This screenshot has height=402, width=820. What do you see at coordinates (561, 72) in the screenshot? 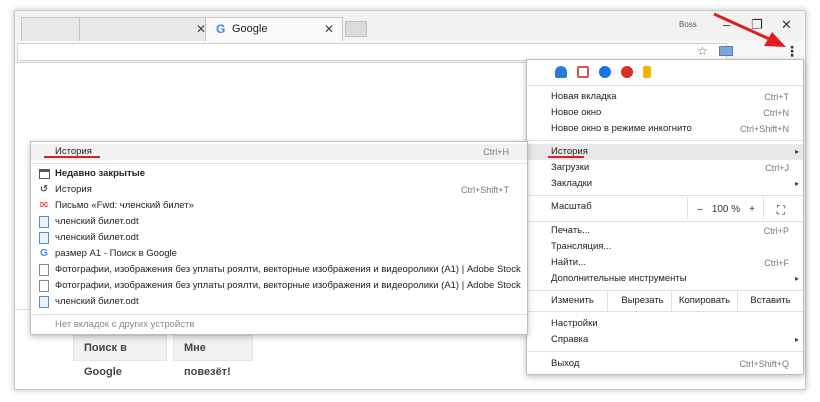
I see `cloud-icon` at bounding box center [561, 72].